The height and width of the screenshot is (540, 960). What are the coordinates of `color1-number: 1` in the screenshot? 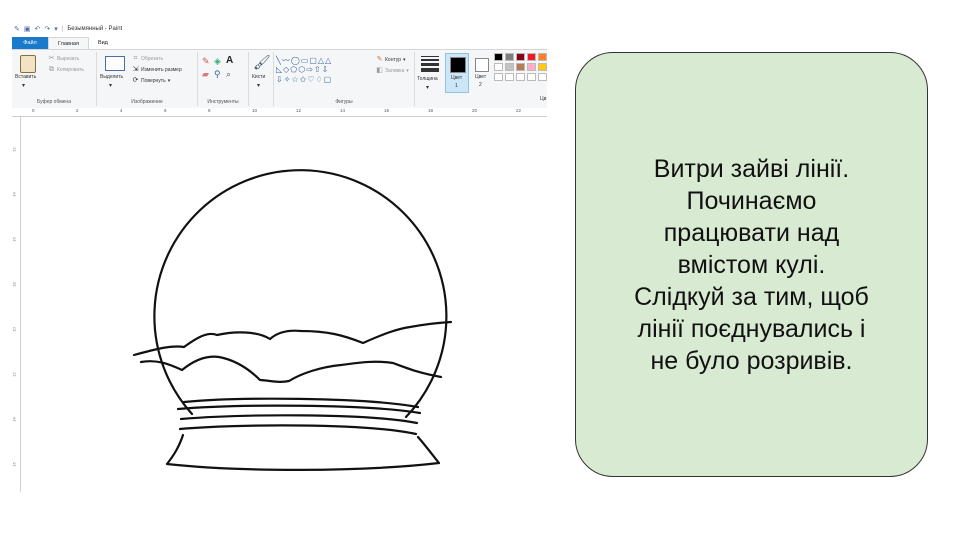 It's located at (456, 86).